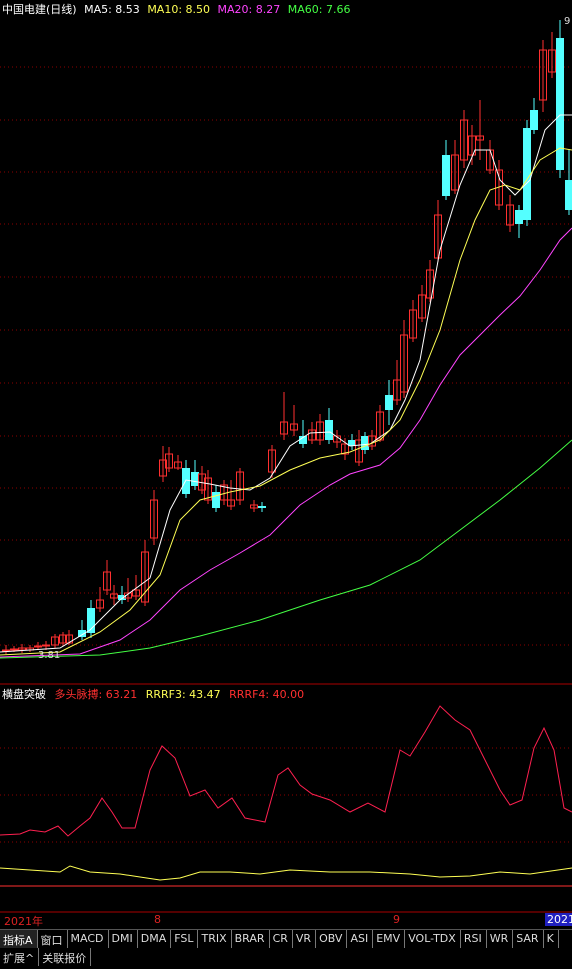 Image resolution: width=572 pixels, height=969 pixels. I want to click on tab-sar: SAR, so click(528, 939).